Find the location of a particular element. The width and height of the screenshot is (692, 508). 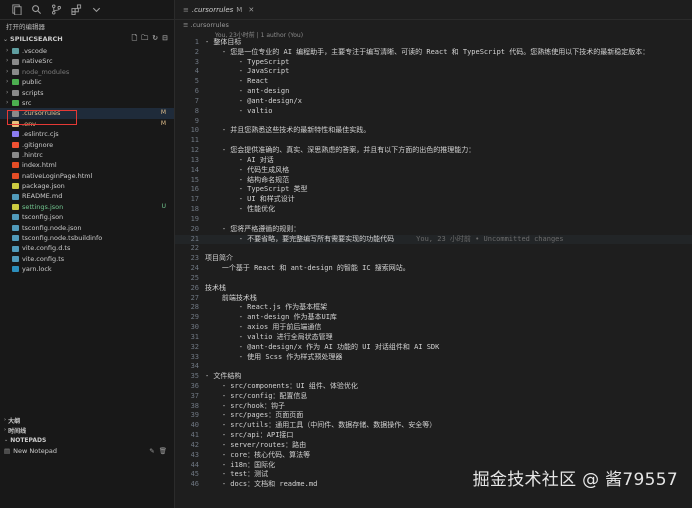

tree-item: package.json is located at coordinates (87, 186).